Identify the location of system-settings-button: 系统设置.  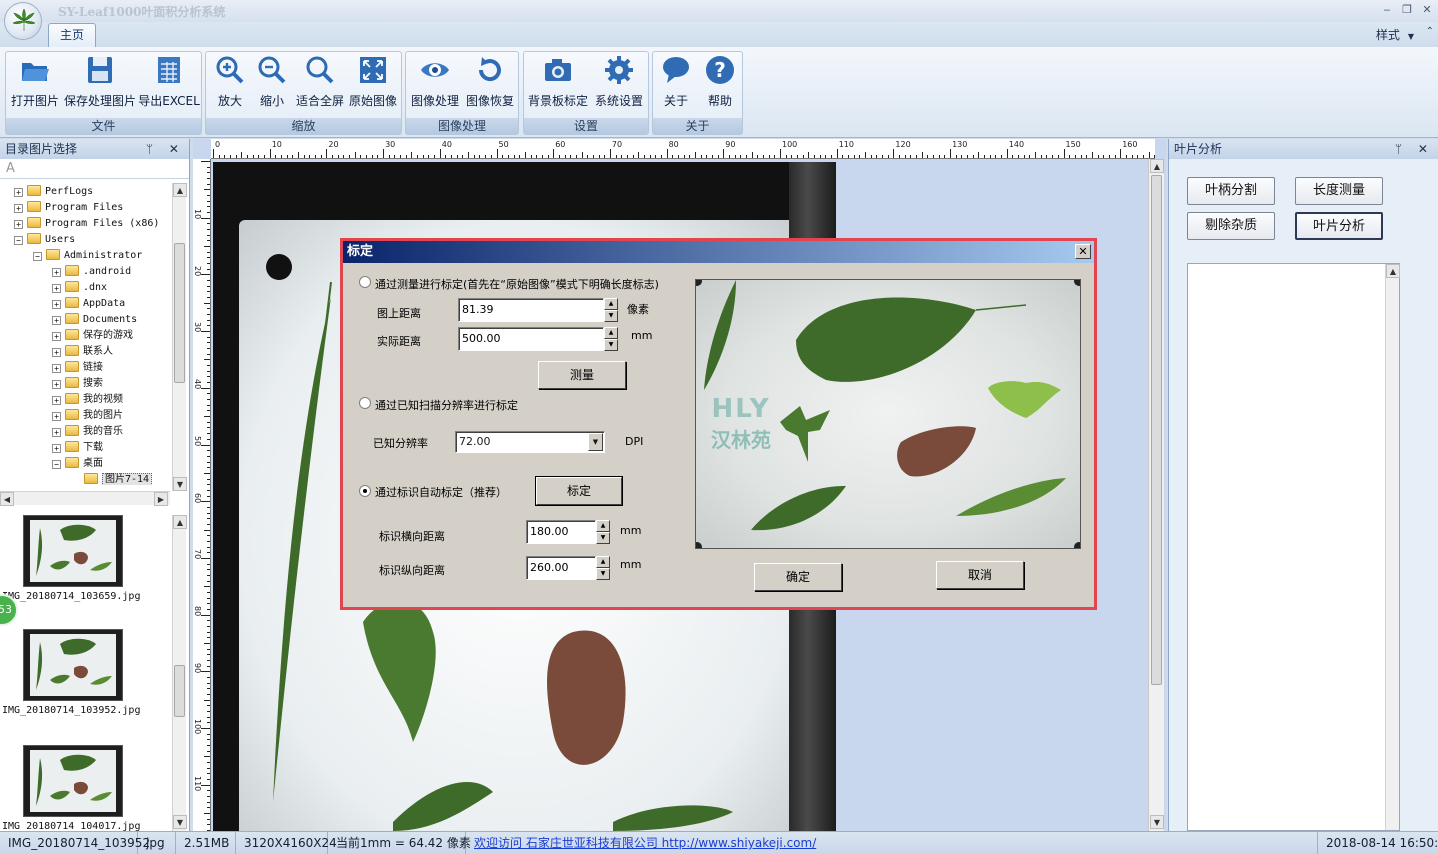
(619, 84).